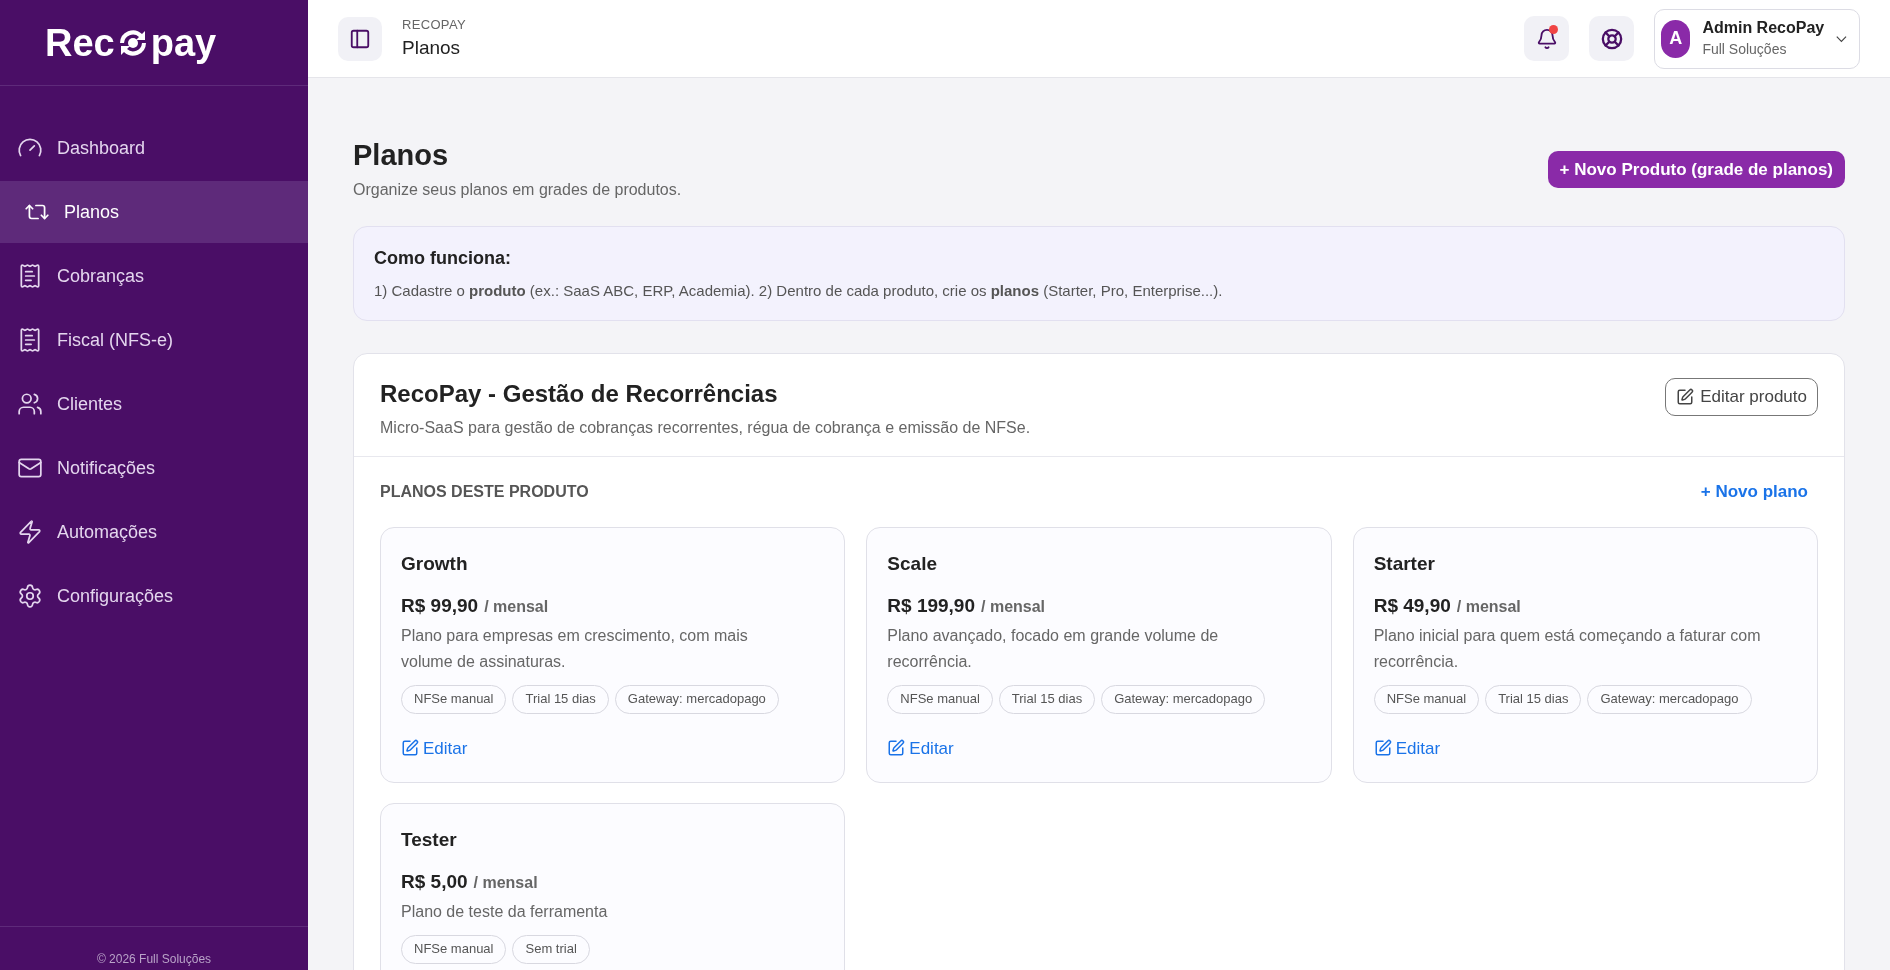  I want to click on logo-text: Rec, so click(80, 42).